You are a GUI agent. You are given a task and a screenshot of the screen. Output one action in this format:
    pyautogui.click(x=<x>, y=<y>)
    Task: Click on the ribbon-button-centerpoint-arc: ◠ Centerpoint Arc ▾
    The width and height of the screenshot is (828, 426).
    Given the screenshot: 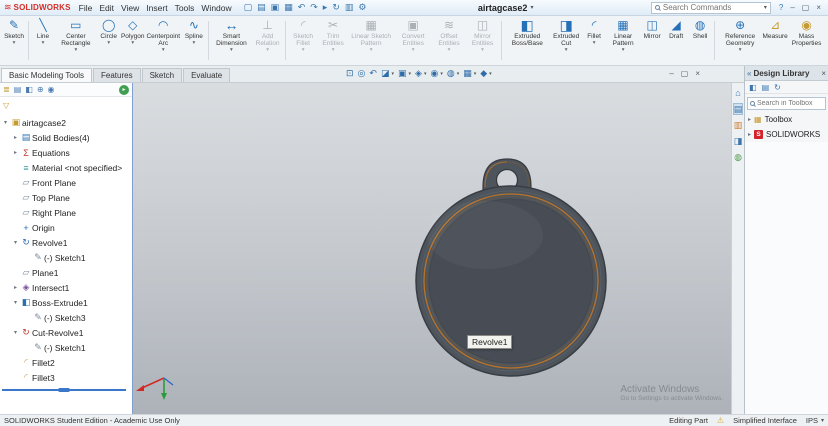 What is the action you would take?
    pyautogui.click(x=163, y=40)
    